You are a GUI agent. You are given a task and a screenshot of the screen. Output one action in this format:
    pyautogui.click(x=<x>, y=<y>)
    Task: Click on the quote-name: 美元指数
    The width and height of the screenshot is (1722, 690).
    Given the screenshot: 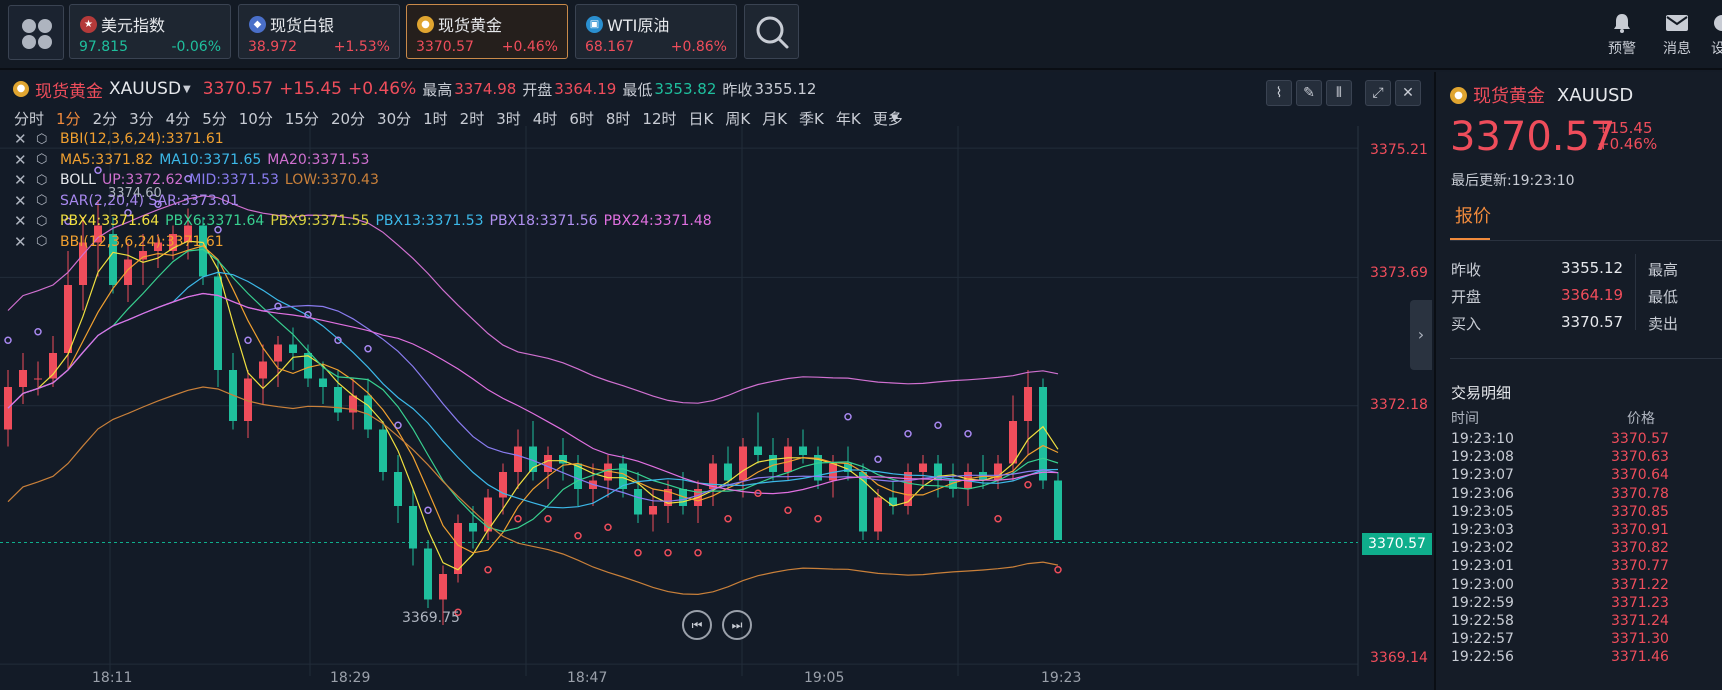 What is the action you would take?
    pyautogui.click(x=133, y=25)
    